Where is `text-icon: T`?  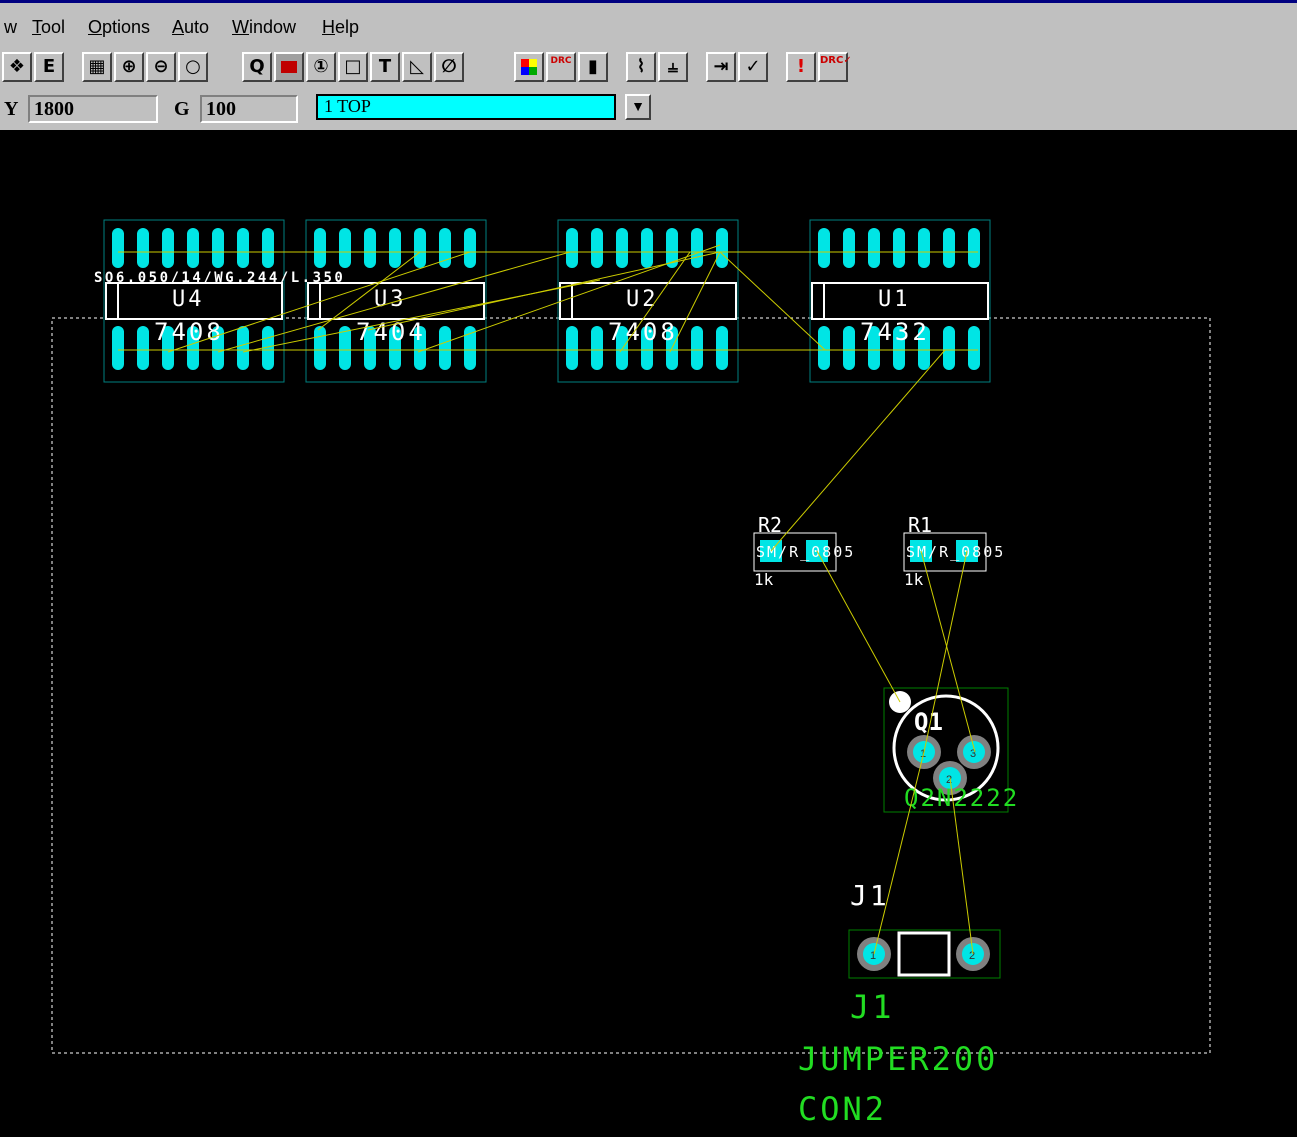
text-icon: T is located at coordinates (385, 67).